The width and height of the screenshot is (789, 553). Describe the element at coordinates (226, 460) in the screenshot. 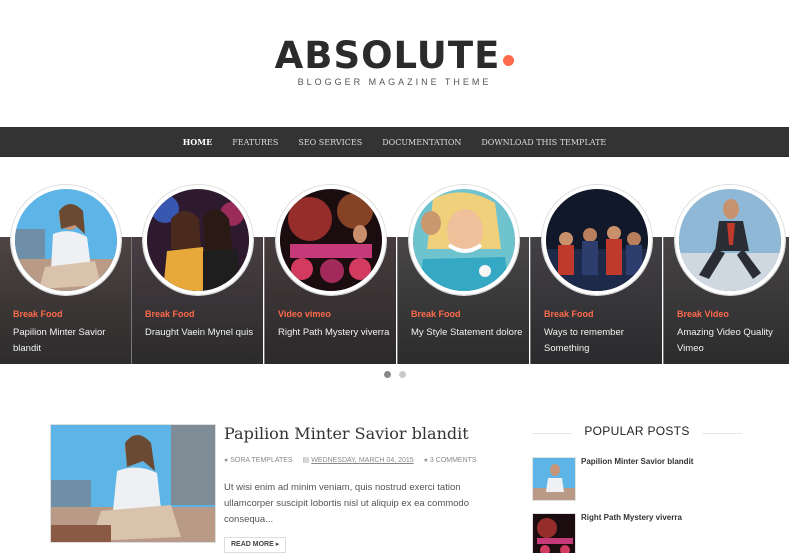

I see `user-icon: ●` at that location.